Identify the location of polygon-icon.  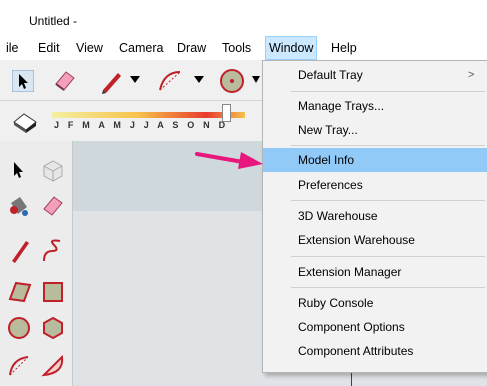
(53, 328).